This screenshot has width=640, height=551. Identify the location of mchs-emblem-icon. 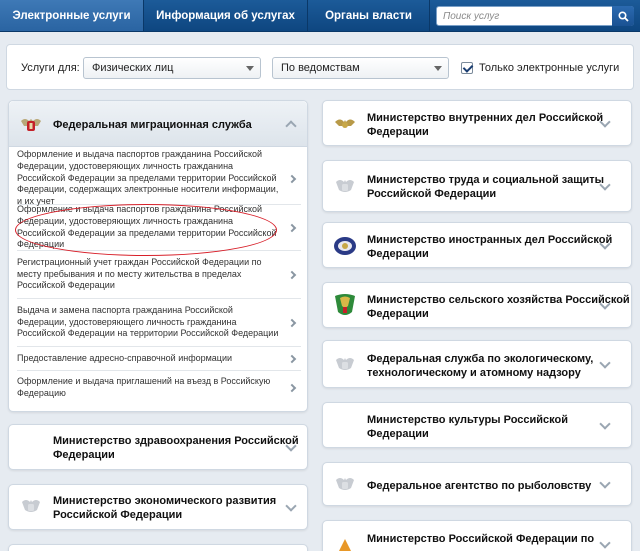
(345, 543).